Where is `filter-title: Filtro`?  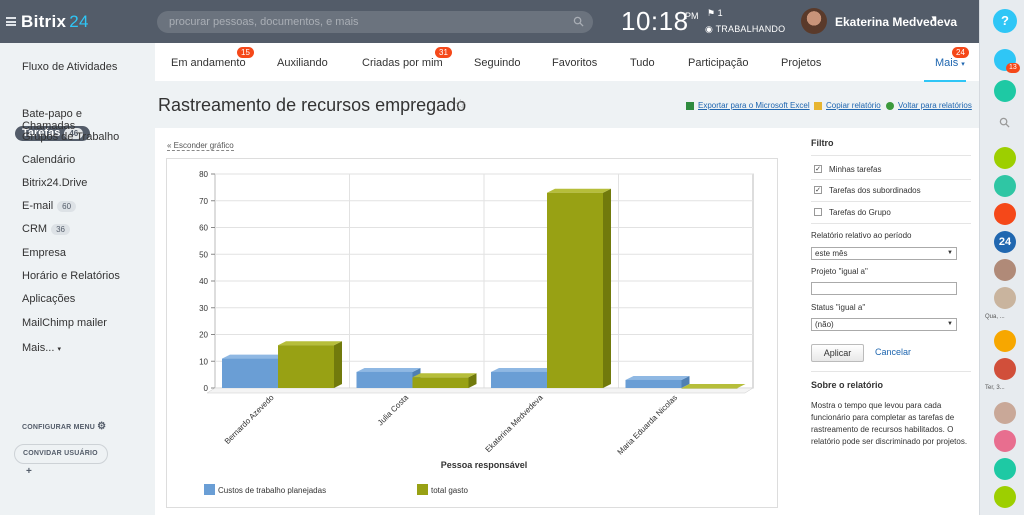 filter-title: Filtro is located at coordinates (822, 143).